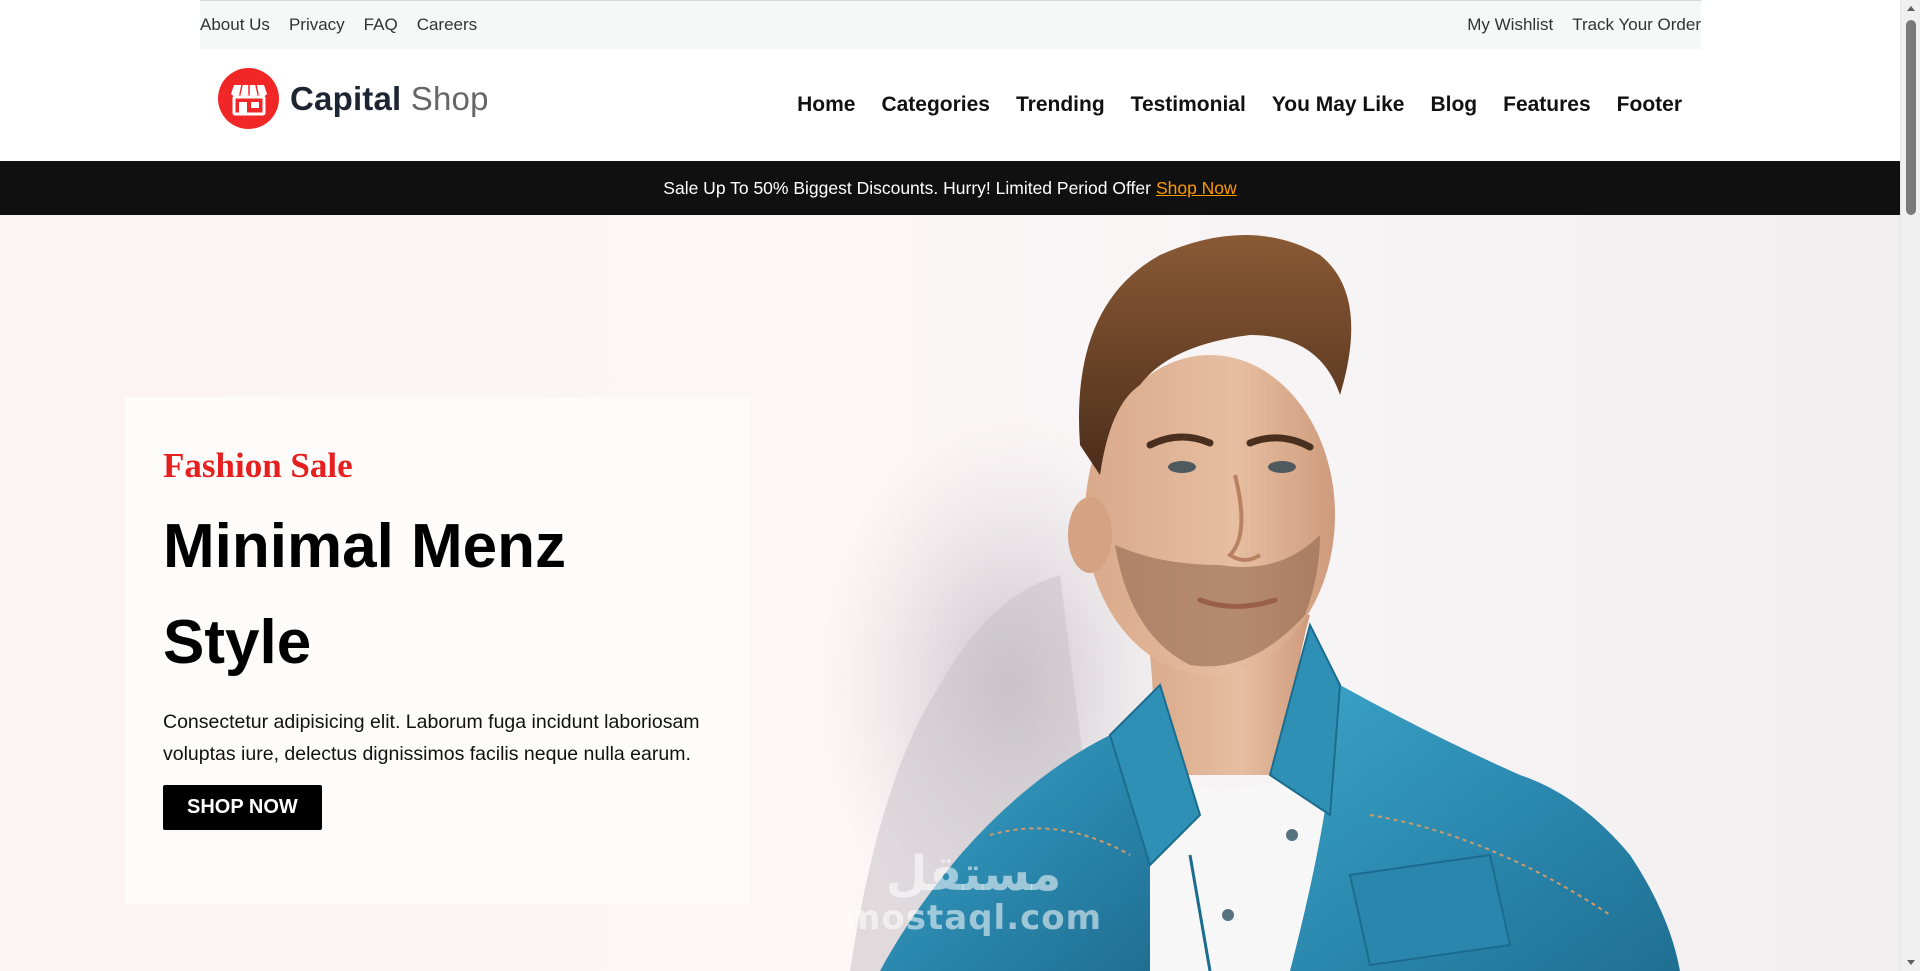  What do you see at coordinates (1188, 105) in the screenshot?
I see `nav-testimonial: Testimonial` at bounding box center [1188, 105].